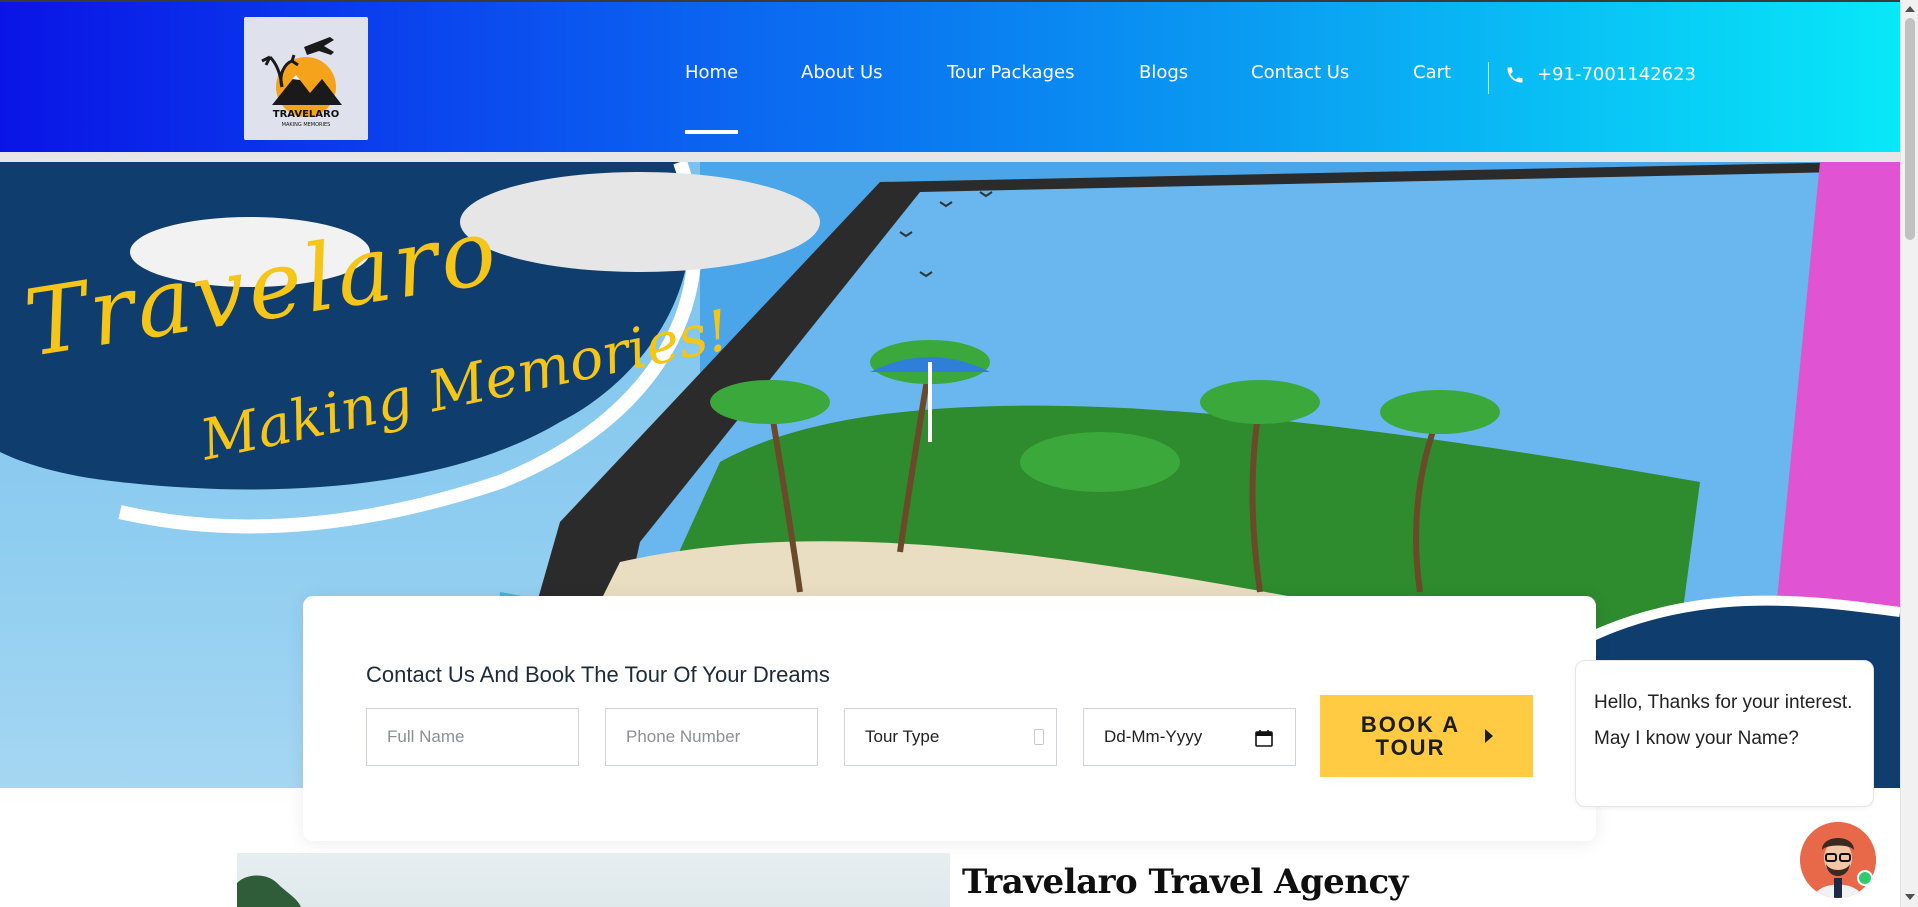 The image size is (1918, 907). What do you see at coordinates (902, 736) in the screenshot?
I see `tour-type-value: Tour Type` at bounding box center [902, 736].